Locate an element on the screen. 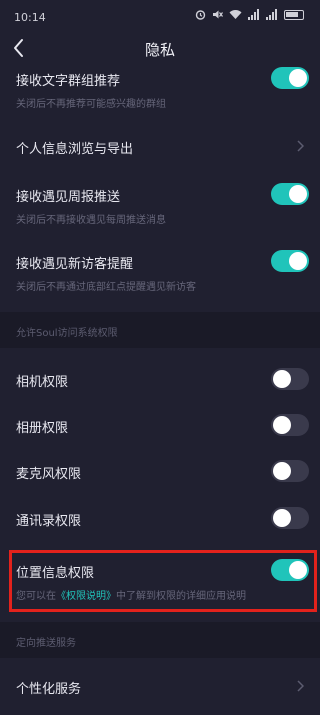 The image size is (320, 715). status-time: 10:14 is located at coordinates (30, 17).